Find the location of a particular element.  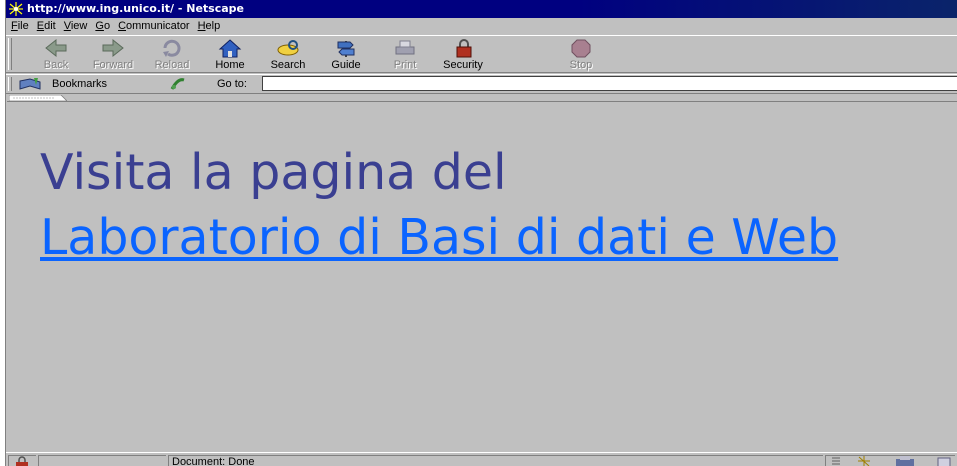

search-icon is located at coordinates (288, 48).